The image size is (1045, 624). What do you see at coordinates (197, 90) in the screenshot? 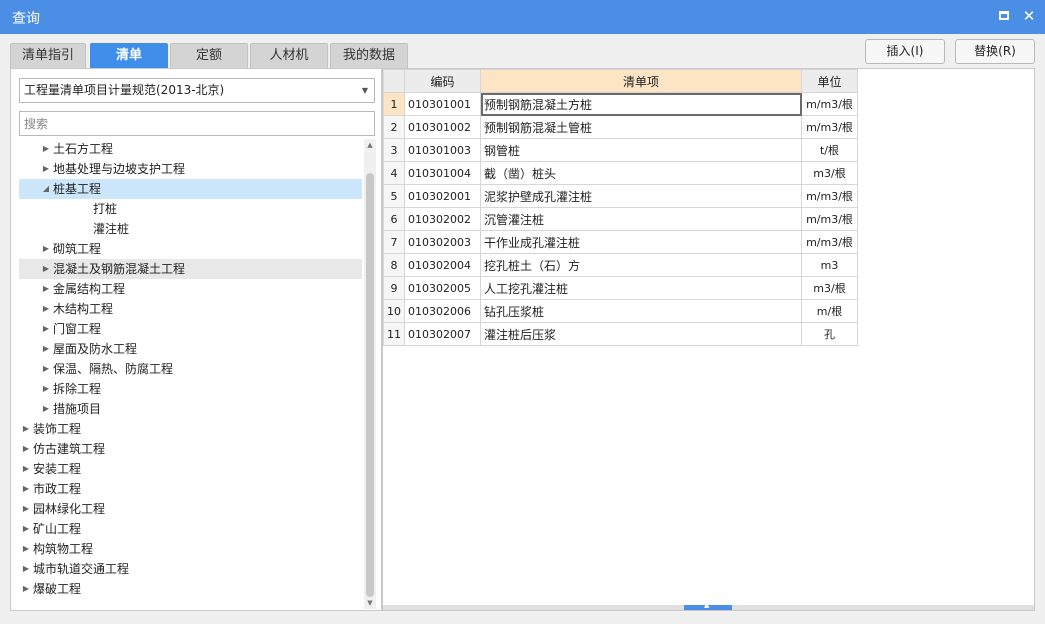
I see `spec-dropdown: 工程量清单项目计量规范(2013-北京) ▼` at bounding box center [197, 90].